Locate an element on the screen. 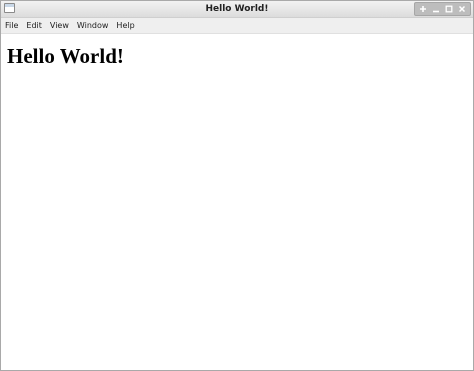 The width and height of the screenshot is (474, 371). page-heading: Hello World! is located at coordinates (65, 56).